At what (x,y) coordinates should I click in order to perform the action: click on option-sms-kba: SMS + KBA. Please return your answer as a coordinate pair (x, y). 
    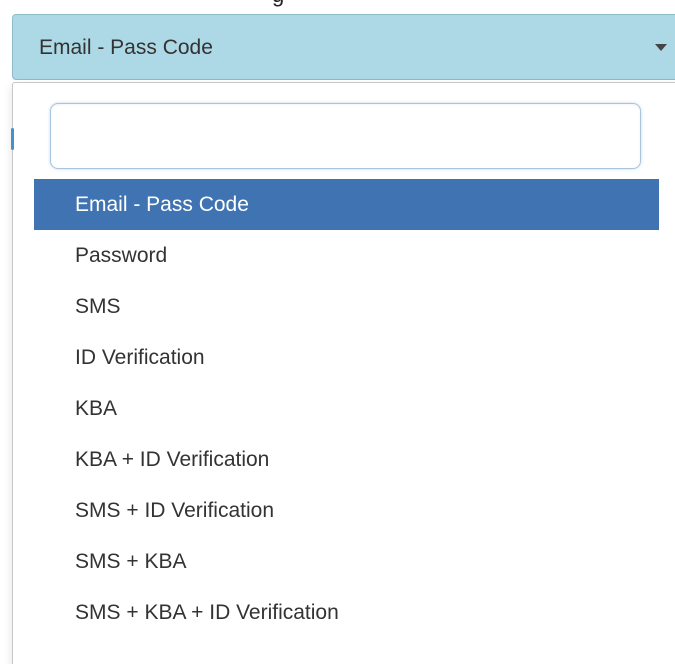
    Looking at the image, I should click on (346, 561).